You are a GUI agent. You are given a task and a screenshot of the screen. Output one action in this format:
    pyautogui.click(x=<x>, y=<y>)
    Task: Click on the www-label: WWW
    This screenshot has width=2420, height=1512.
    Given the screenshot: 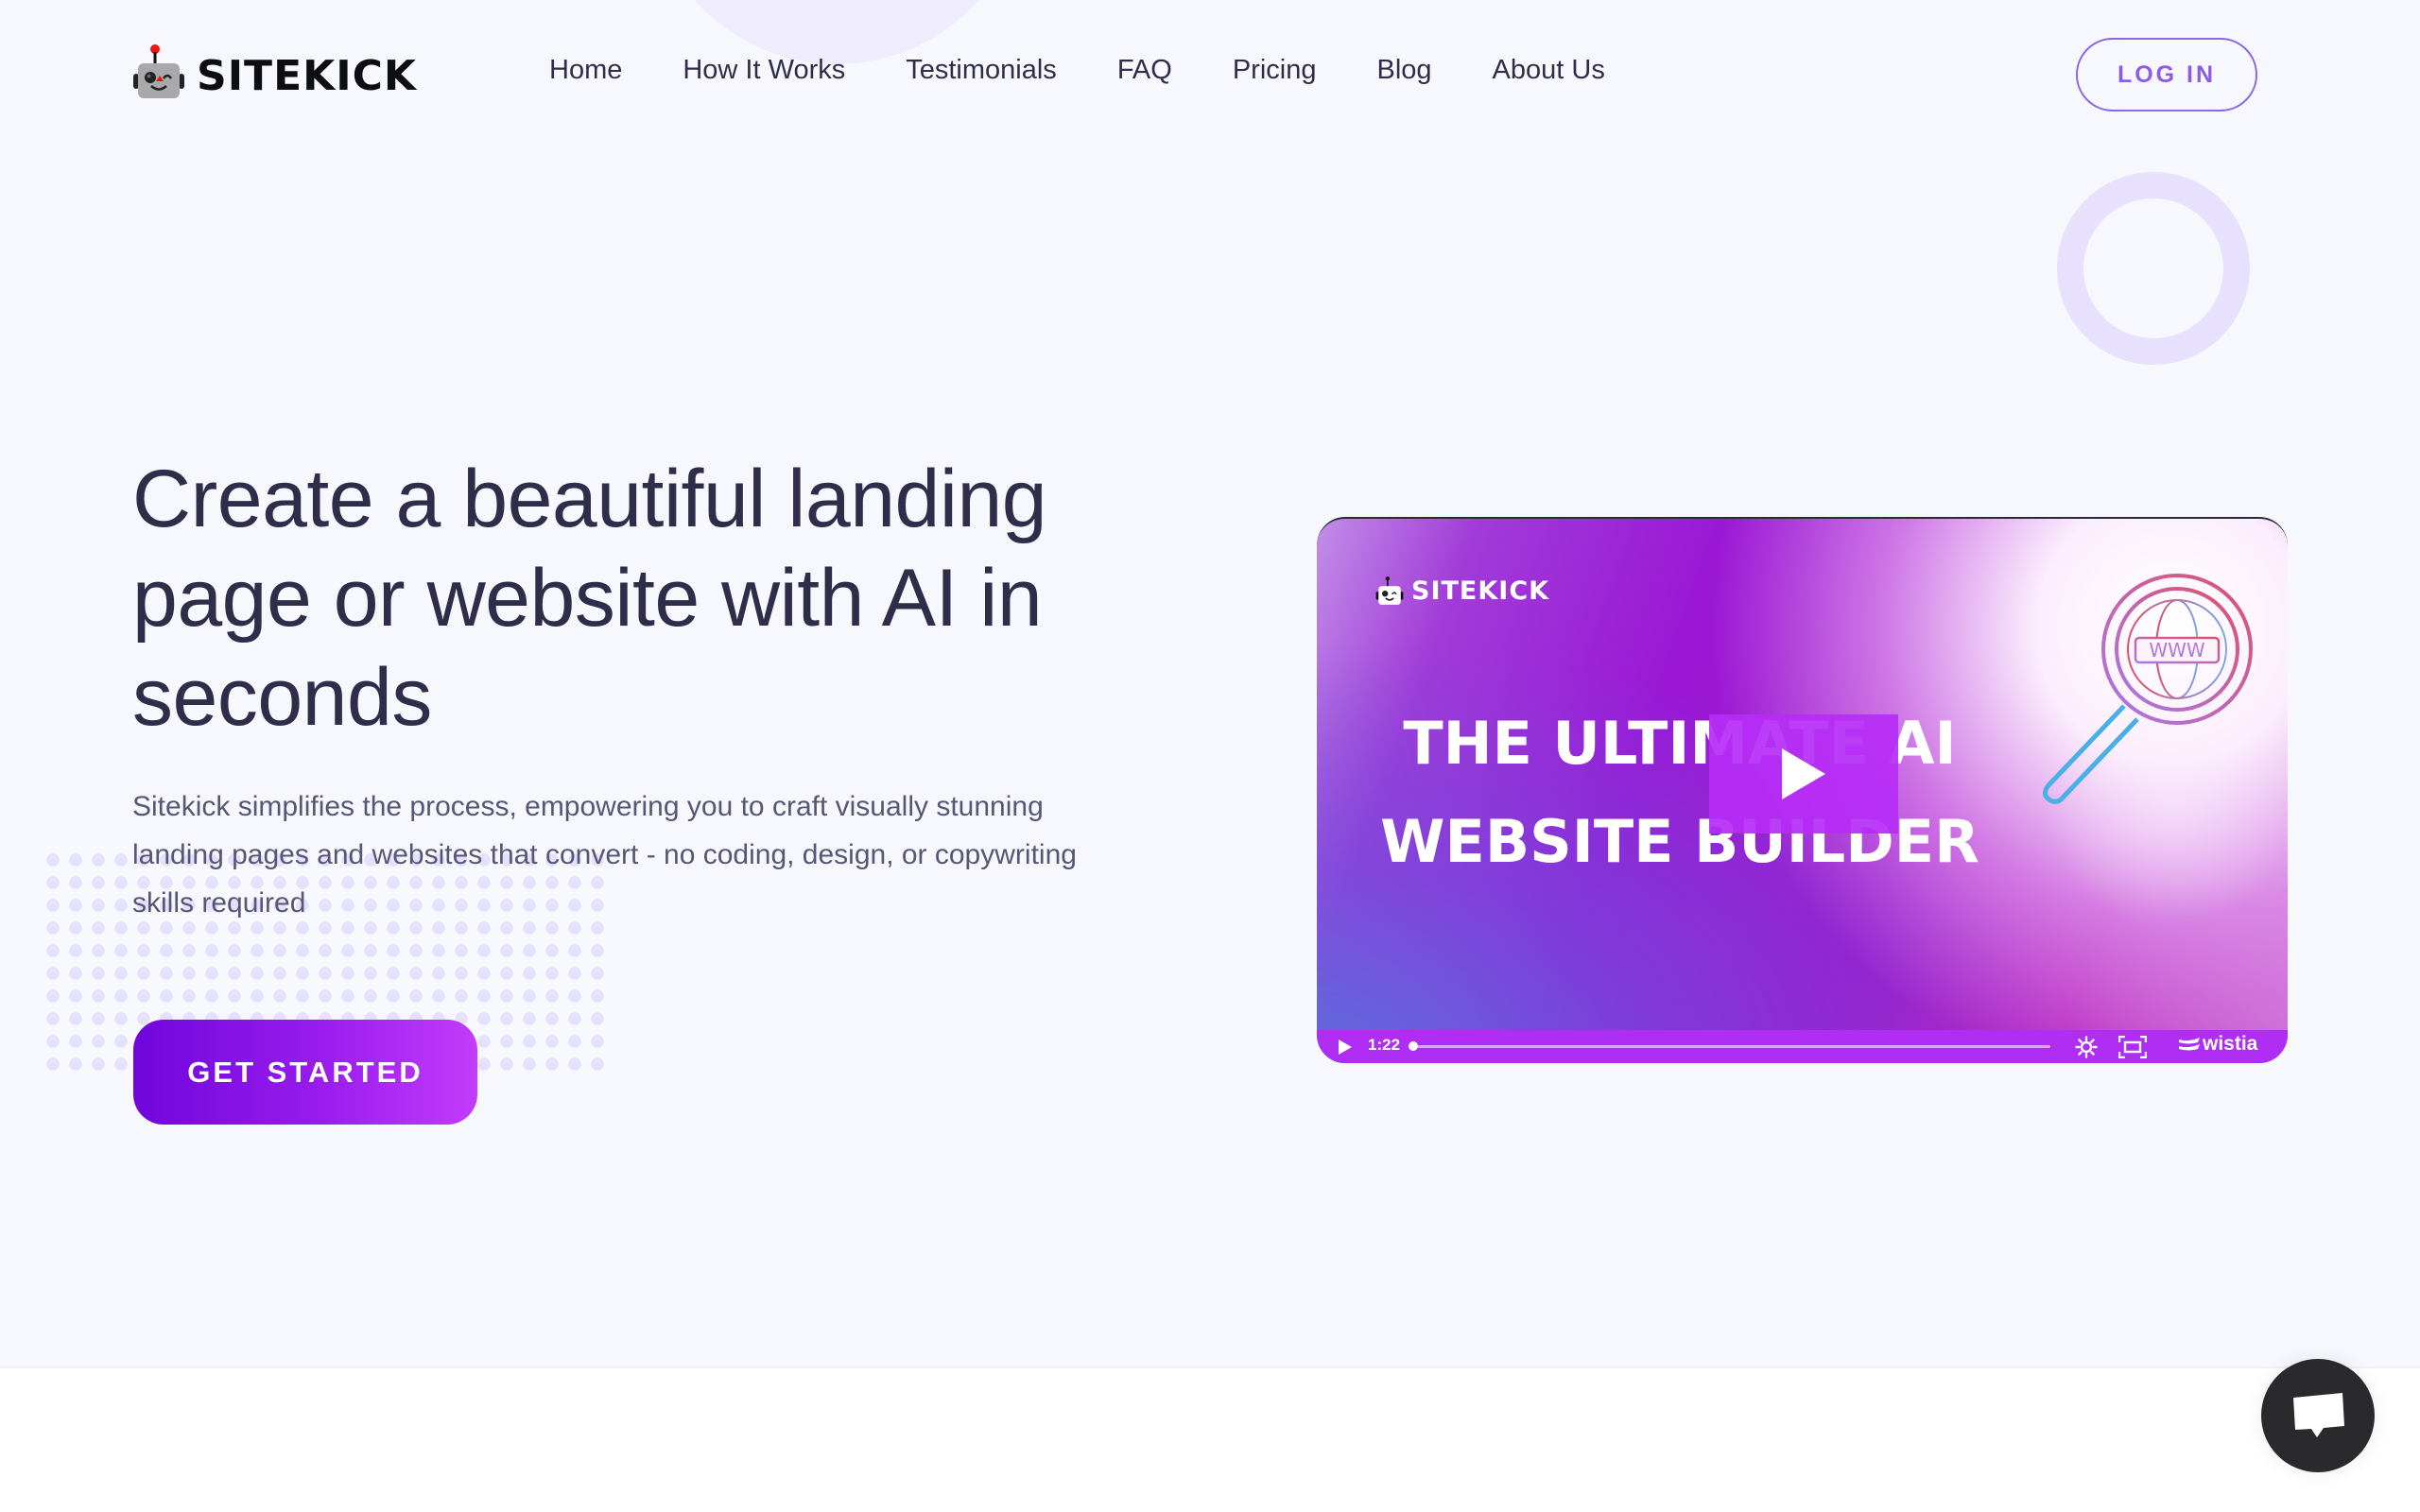 What is the action you would take?
    pyautogui.click(x=2177, y=650)
    